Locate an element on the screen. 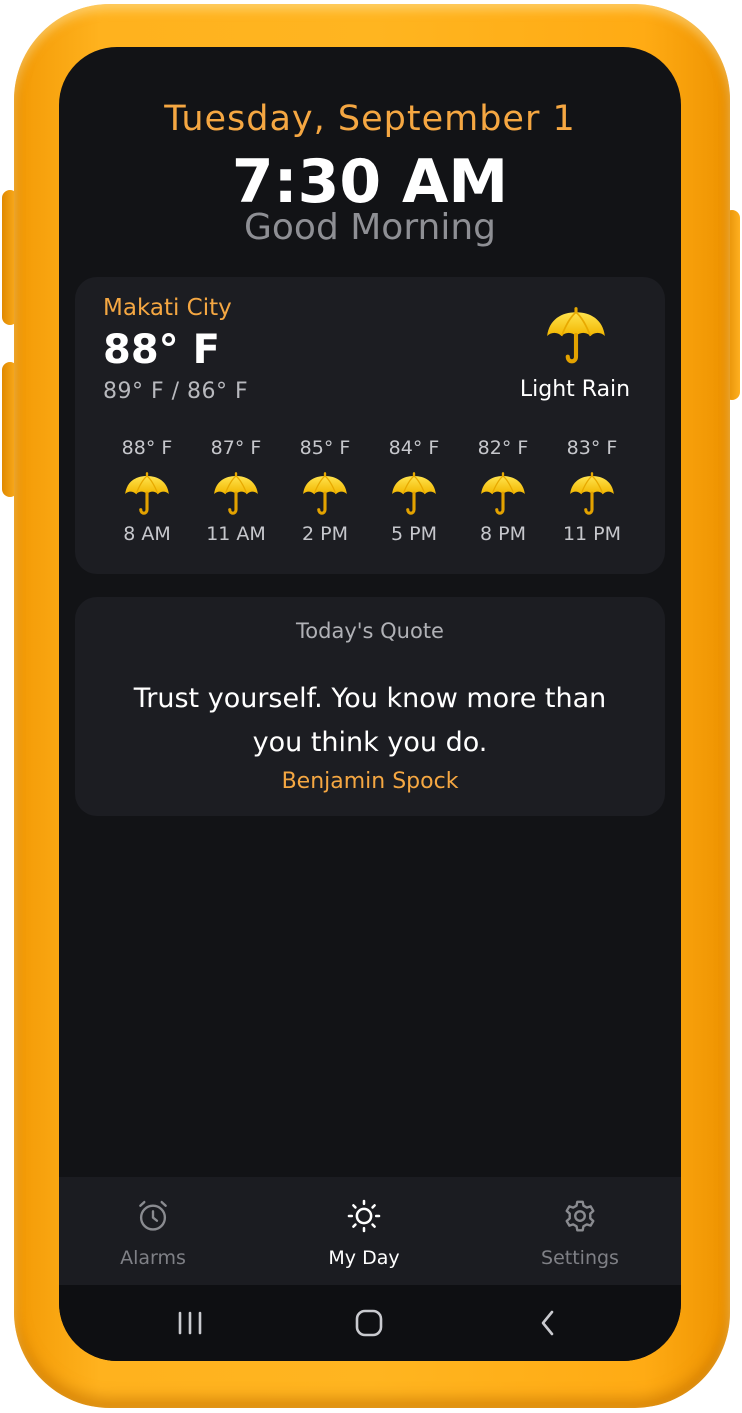  system-navigation-bar is located at coordinates (370, 1323).